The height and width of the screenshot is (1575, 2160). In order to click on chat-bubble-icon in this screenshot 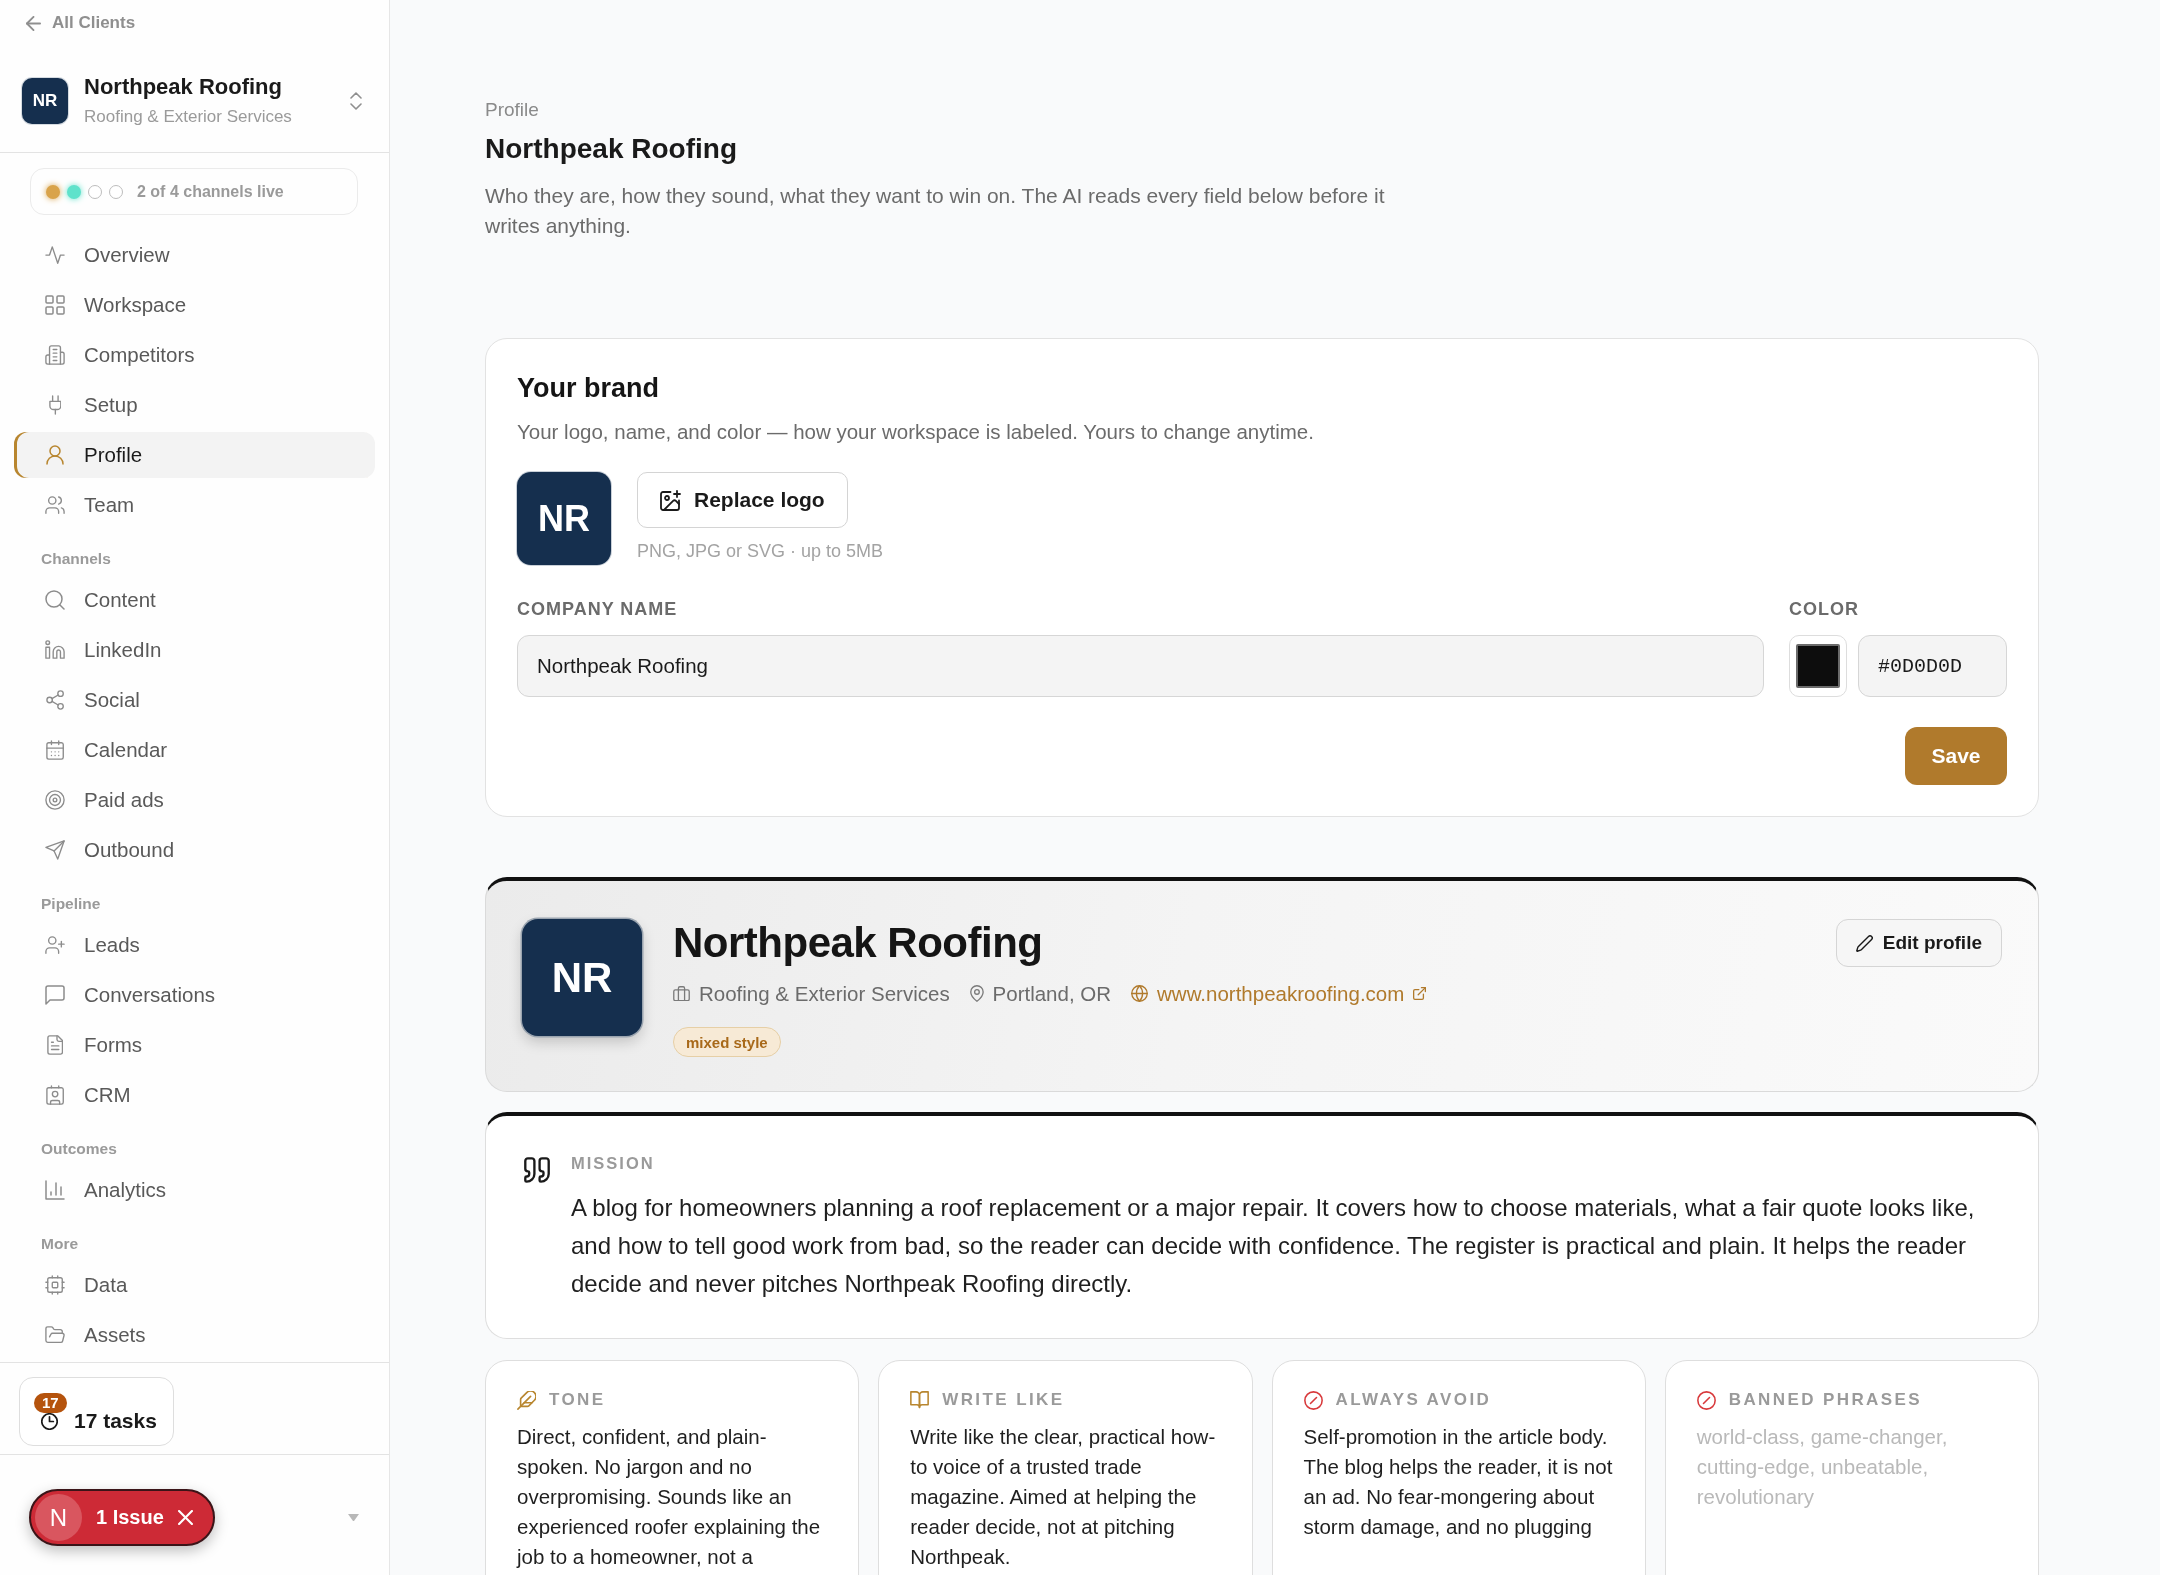, I will do `click(55, 995)`.